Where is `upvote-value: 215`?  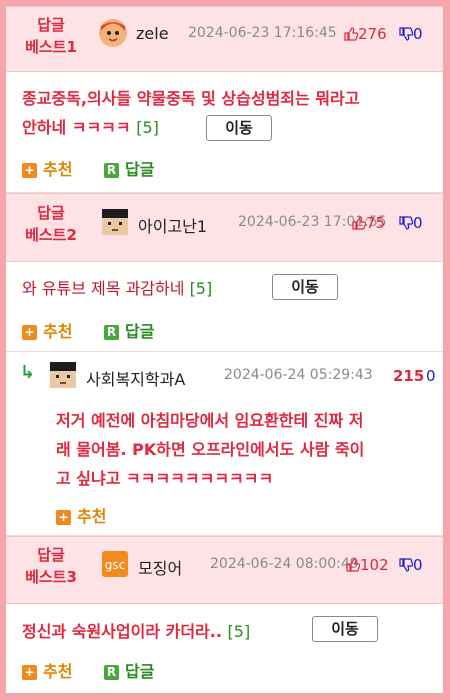 upvote-value: 215 is located at coordinates (409, 376).